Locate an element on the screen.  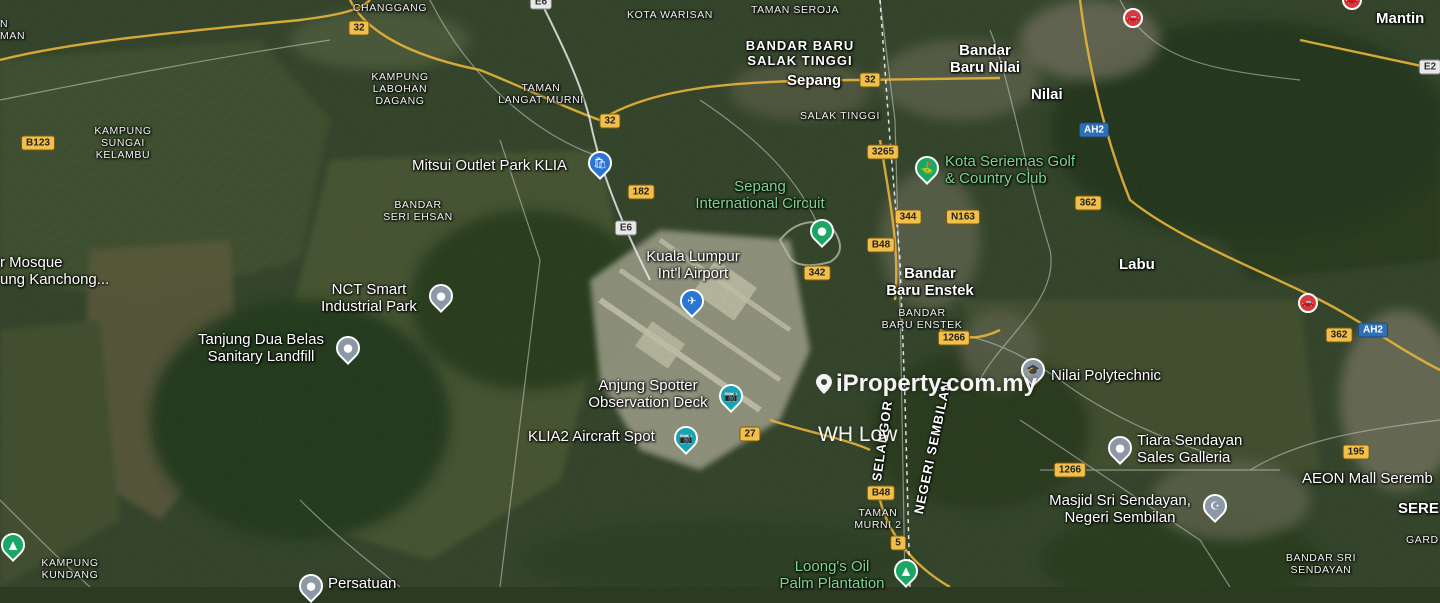
poi-tanjung-label: Tanjung Dua Belas Sanitary Landfill is located at coordinates (261, 348).